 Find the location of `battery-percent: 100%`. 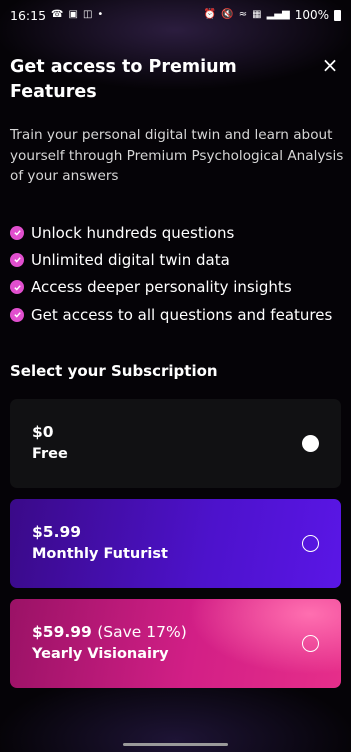

battery-percent: 100% is located at coordinates (311, 15).